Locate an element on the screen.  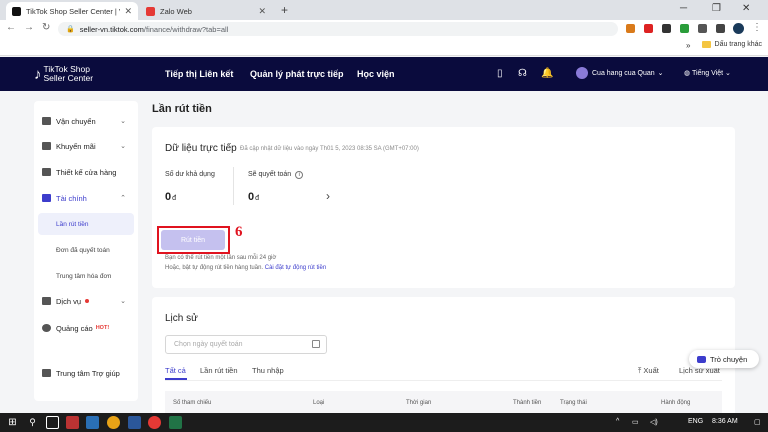
nav-affiliate-marketing: Tiếp thị Liên kết is located at coordinates (199, 74).